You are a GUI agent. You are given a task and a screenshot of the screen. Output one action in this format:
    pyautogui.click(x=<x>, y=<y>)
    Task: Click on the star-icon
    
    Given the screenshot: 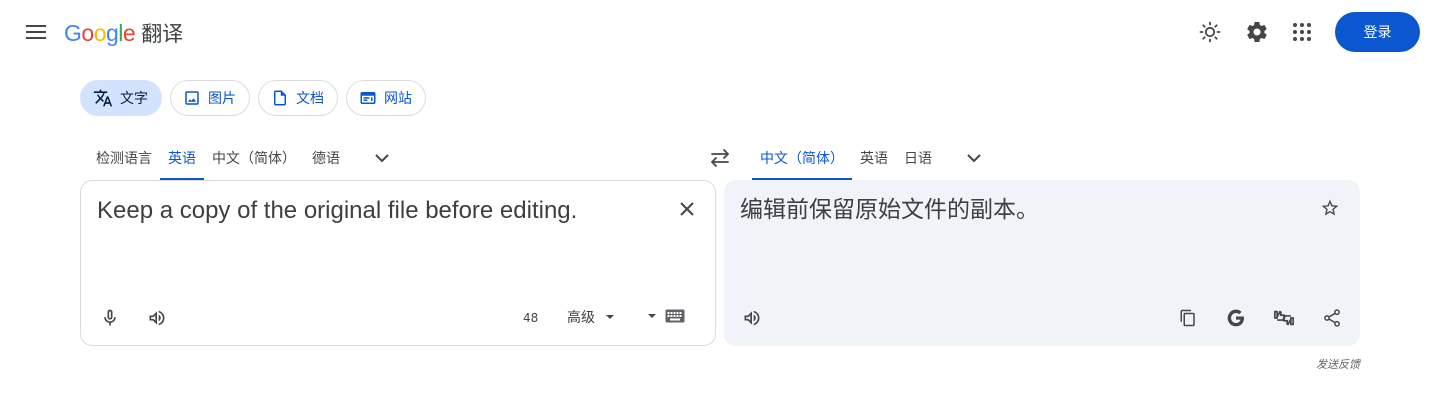 What is the action you would take?
    pyautogui.click(x=1330, y=207)
    